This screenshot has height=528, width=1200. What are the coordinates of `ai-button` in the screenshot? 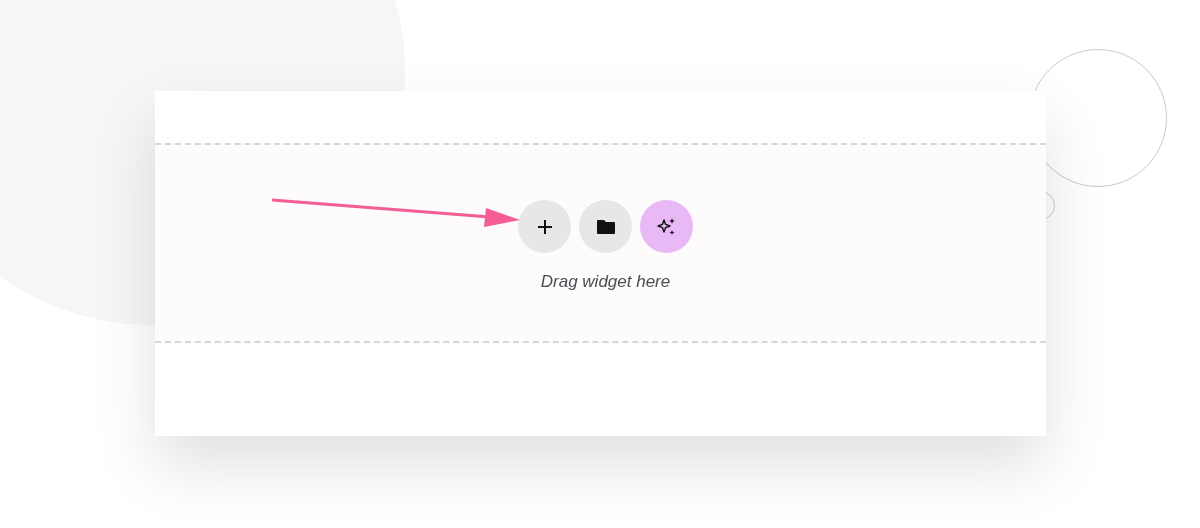 It's located at (666, 226).